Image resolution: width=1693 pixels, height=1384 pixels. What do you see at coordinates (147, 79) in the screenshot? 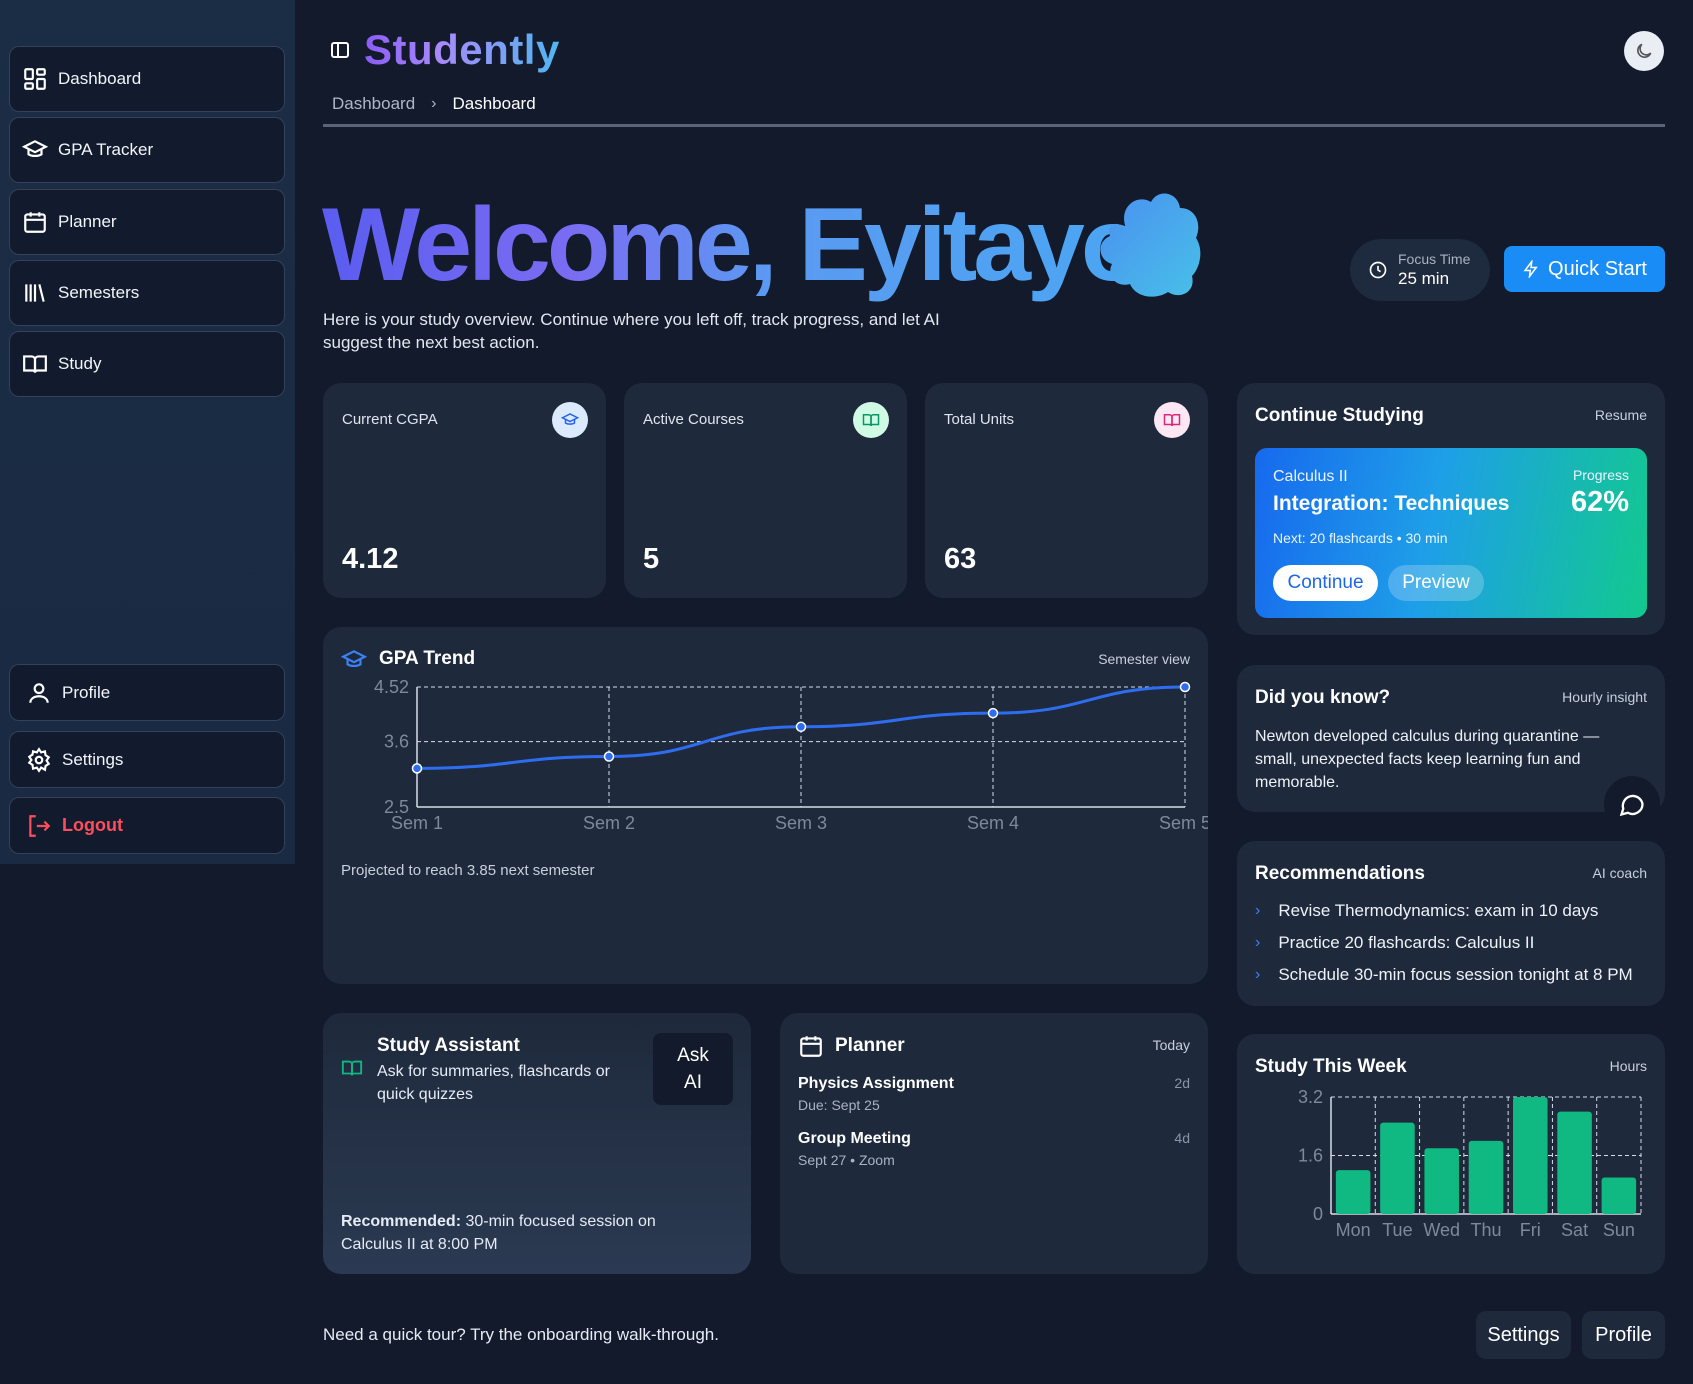
I see `sidebar-item-dashboard: Dashboard` at bounding box center [147, 79].